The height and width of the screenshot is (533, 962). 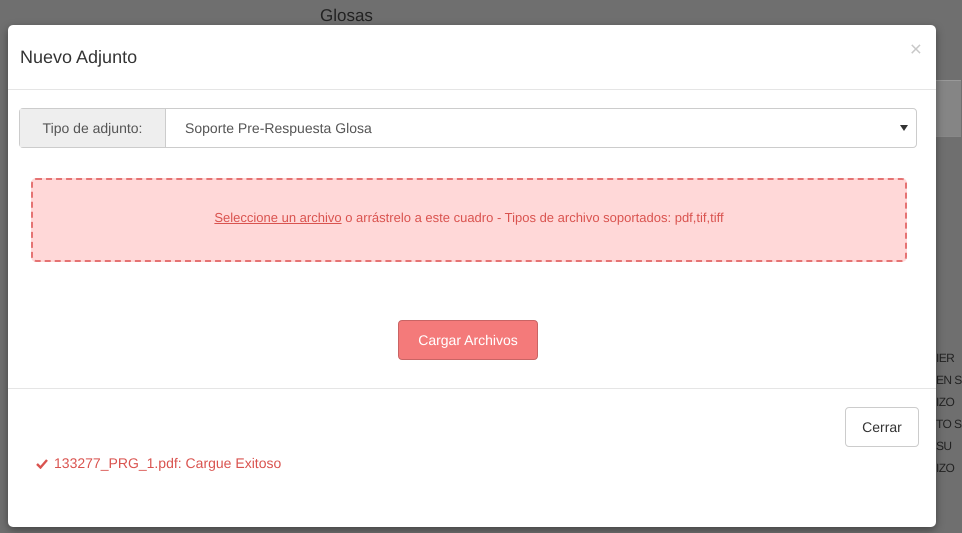 What do you see at coordinates (916, 50) in the screenshot?
I see `close-button: ×` at bounding box center [916, 50].